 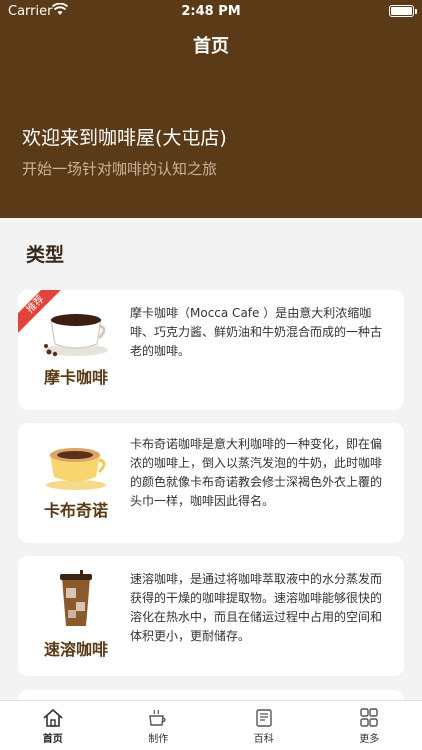 I want to click on tab-label: 百科, so click(x=263, y=739).